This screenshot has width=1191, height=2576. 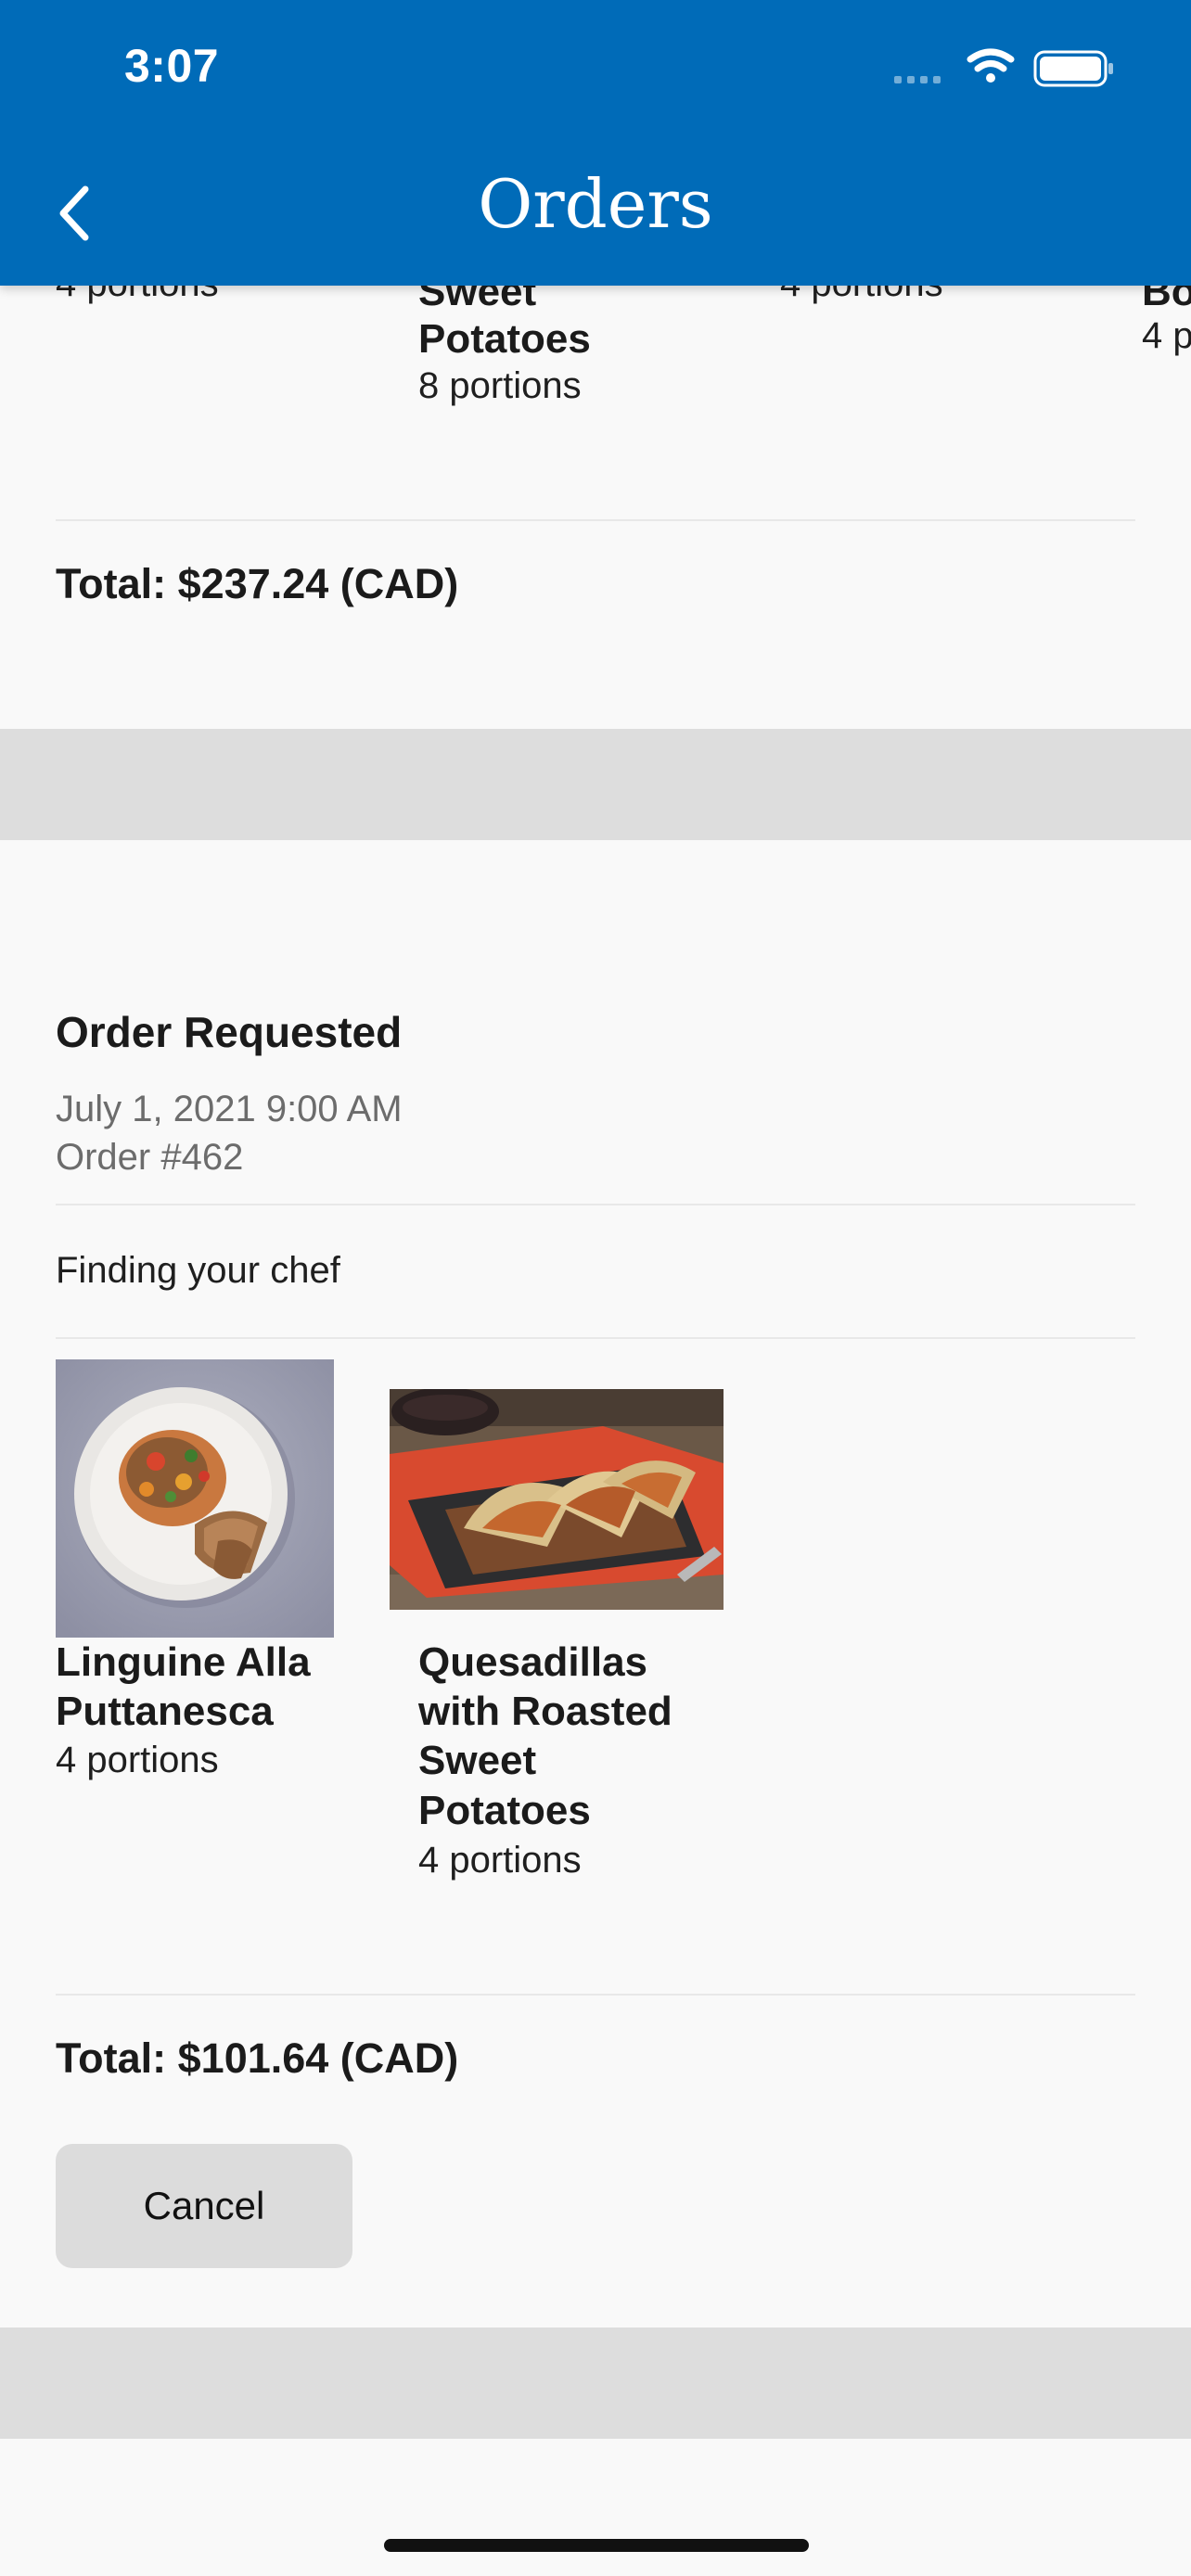 What do you see at coordinates (229, 1032) in the screenshot?
I see `order-status: Order Requested` at bounding box center [229, 1032].